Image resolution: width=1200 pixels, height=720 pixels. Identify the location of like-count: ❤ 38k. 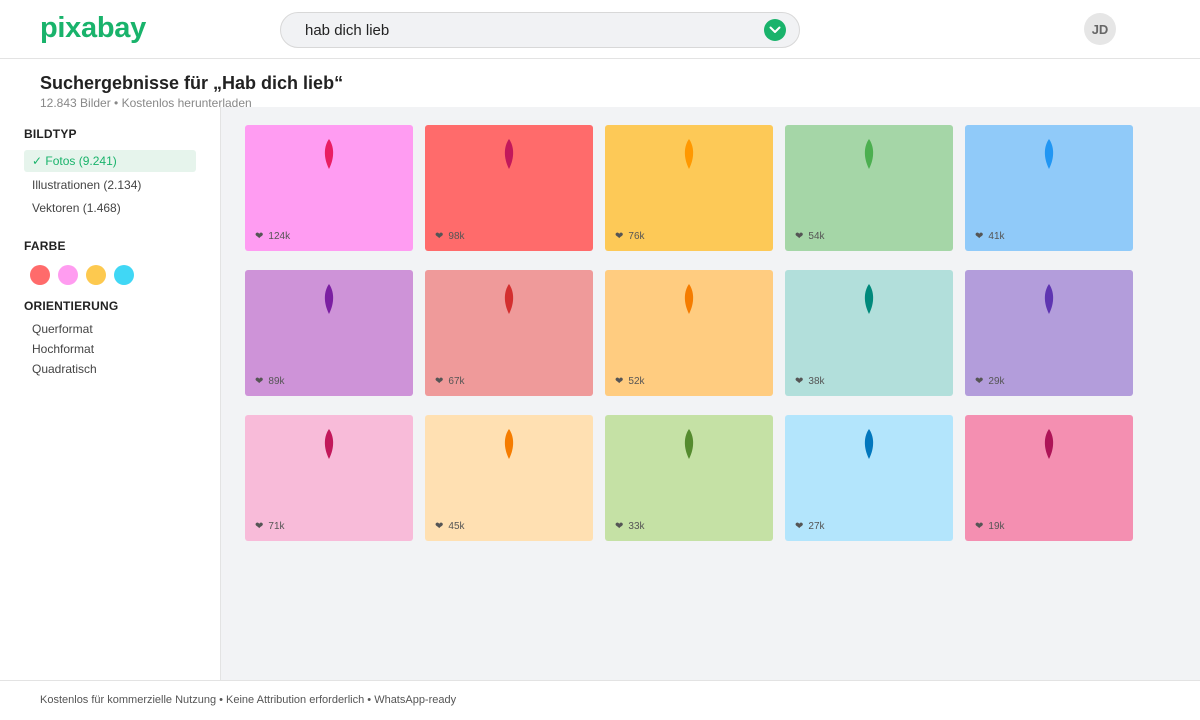
(810, 381).